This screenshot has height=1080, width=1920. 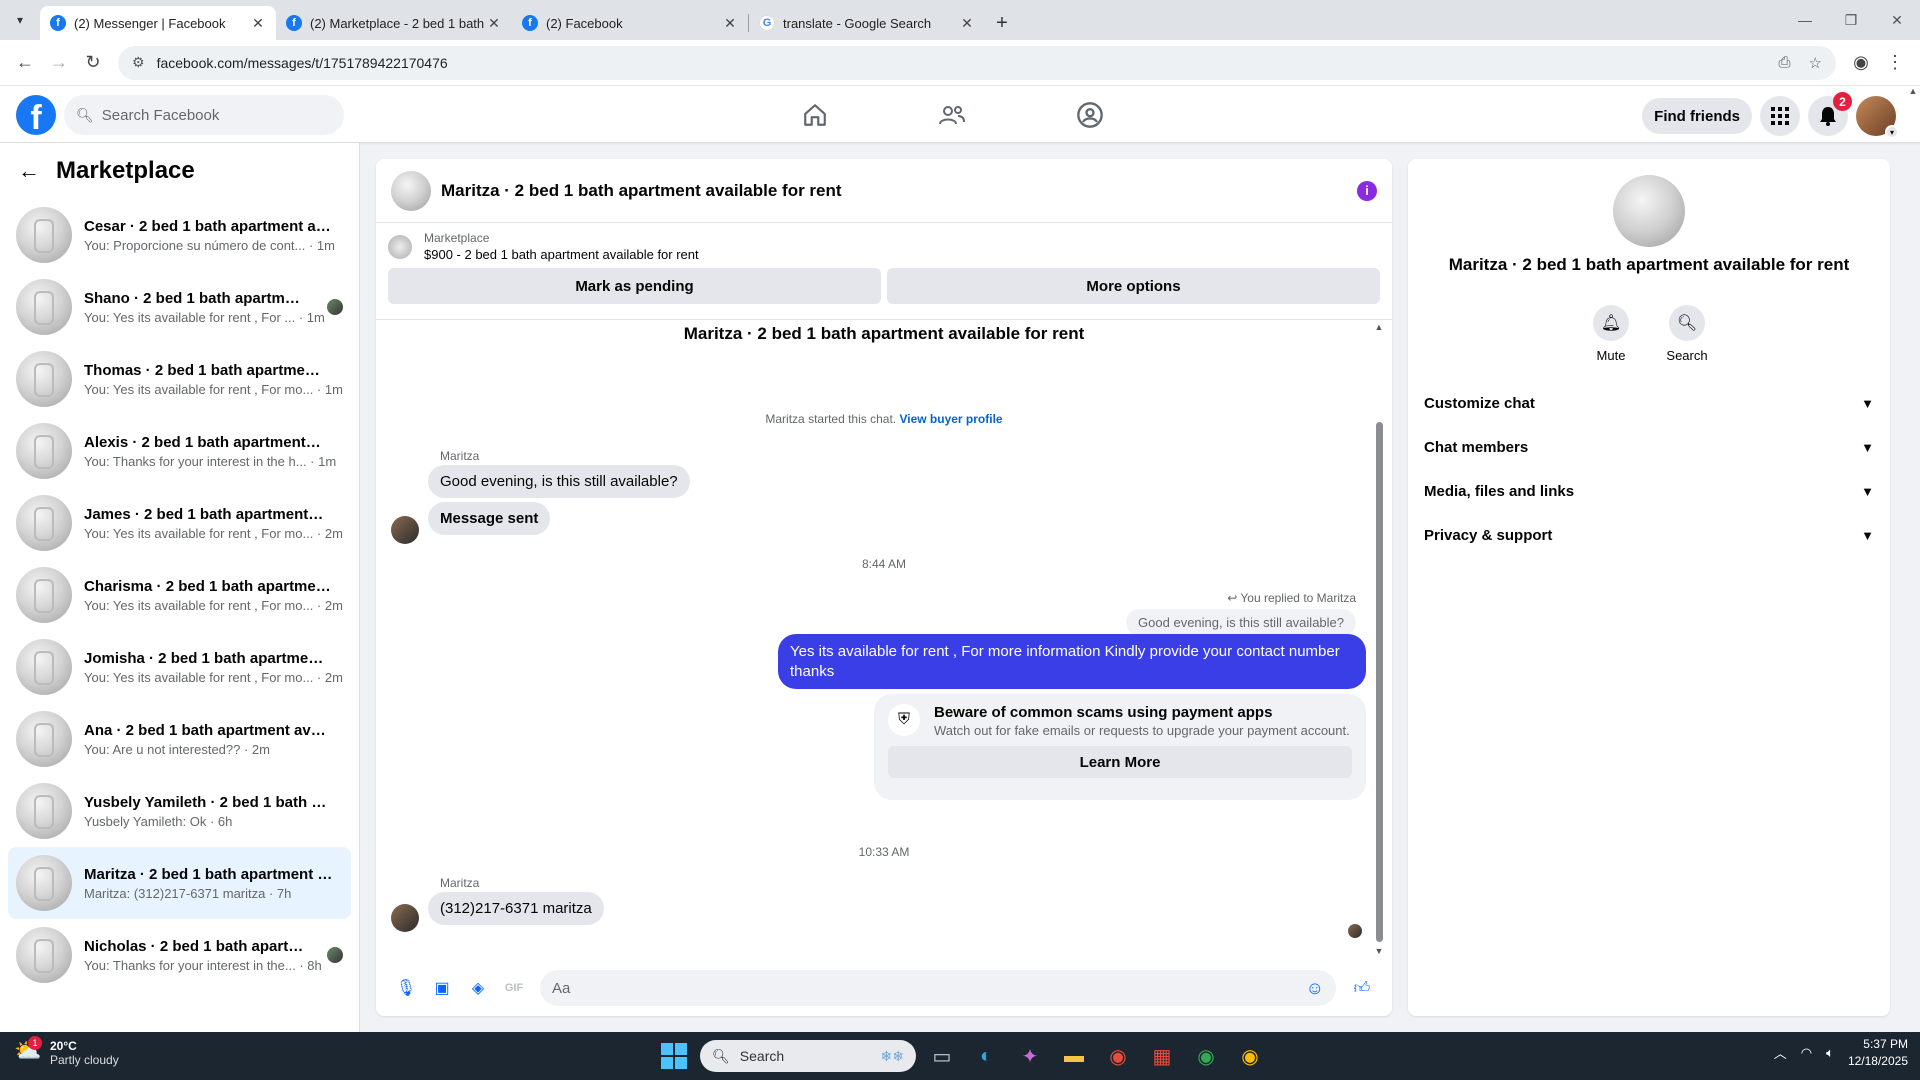 I want to click on thread-scrollbar: ▲ ▼, so click(x=1379, y=639).